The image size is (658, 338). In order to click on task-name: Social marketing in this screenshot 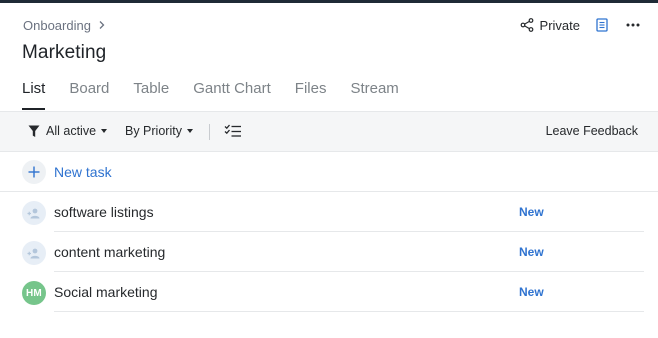, I will do `click(106, 292)`.